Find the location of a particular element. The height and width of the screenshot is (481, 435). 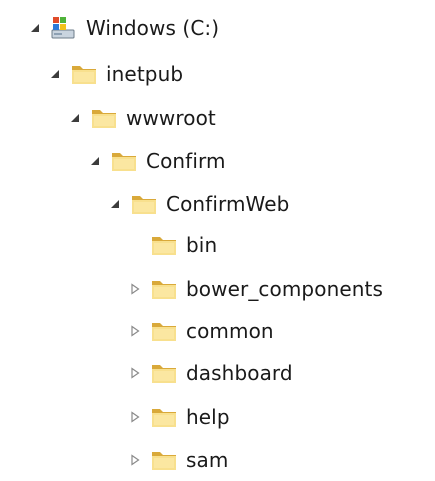

tree-item-label: inetpub is located at coordinates (145, 74).